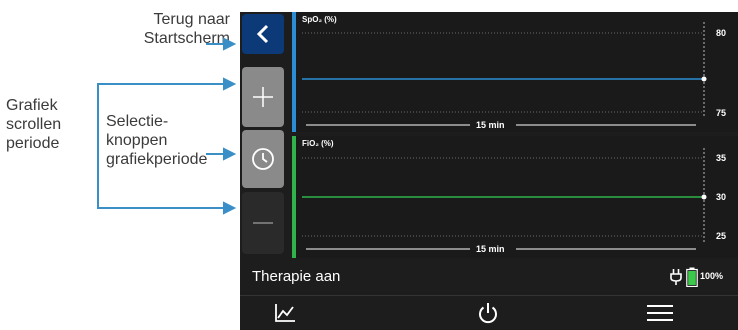  What do you see at coordinates (489, 277) in the screenshot?
I see `status-bar: Therapie aan 100%` at bounding box center [489, 277].